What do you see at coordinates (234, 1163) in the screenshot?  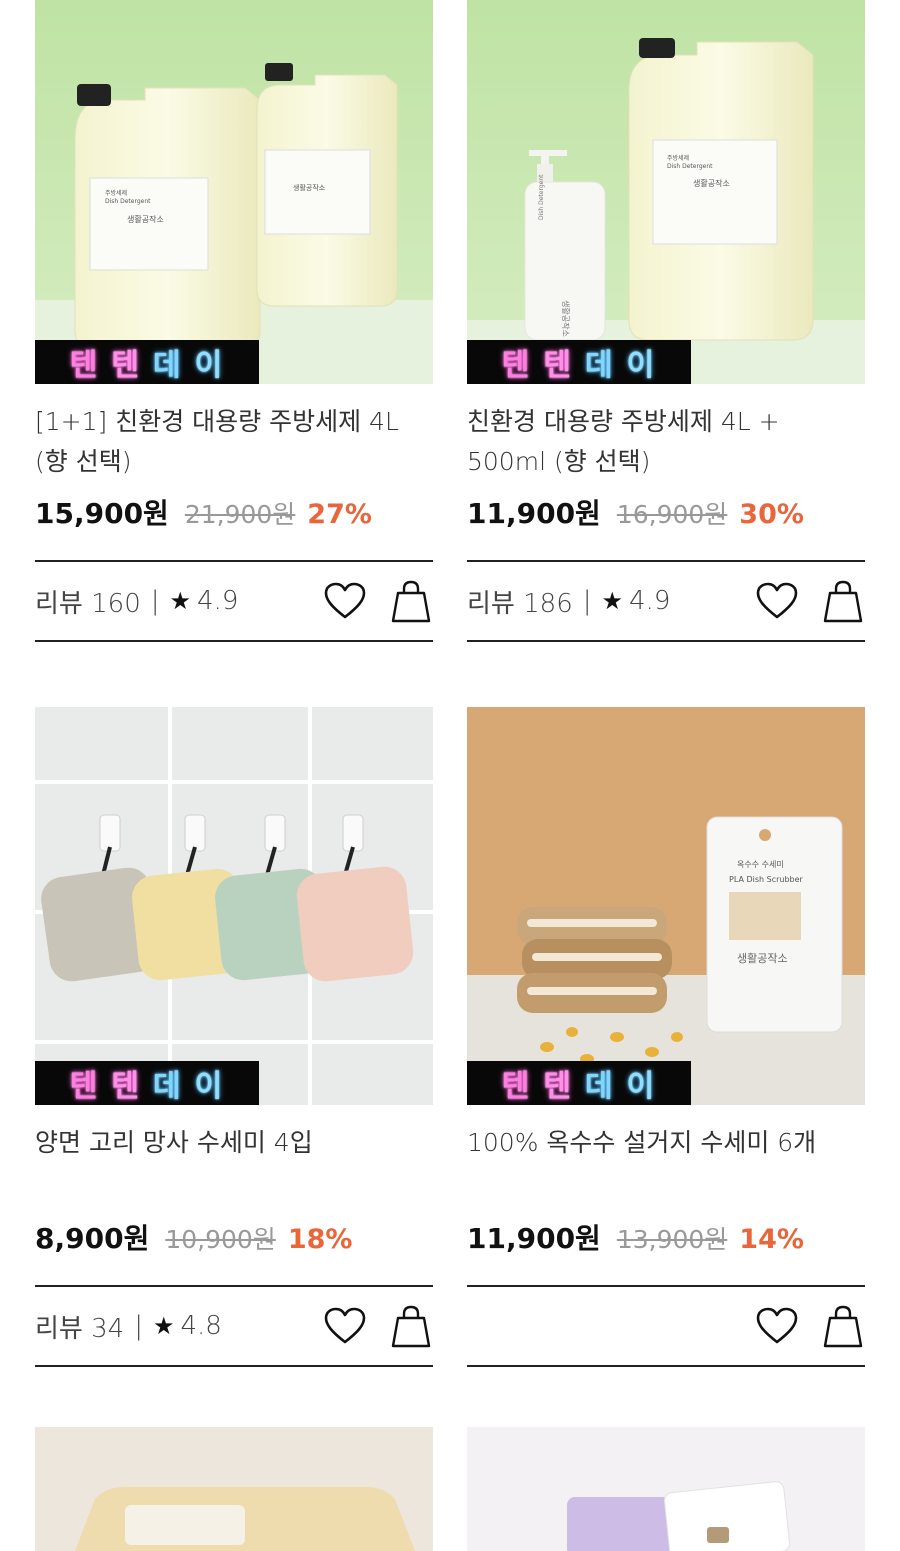 I see `product-title: 양면 고리 망사 수세미 4입` at bounding box center [234, 1163].